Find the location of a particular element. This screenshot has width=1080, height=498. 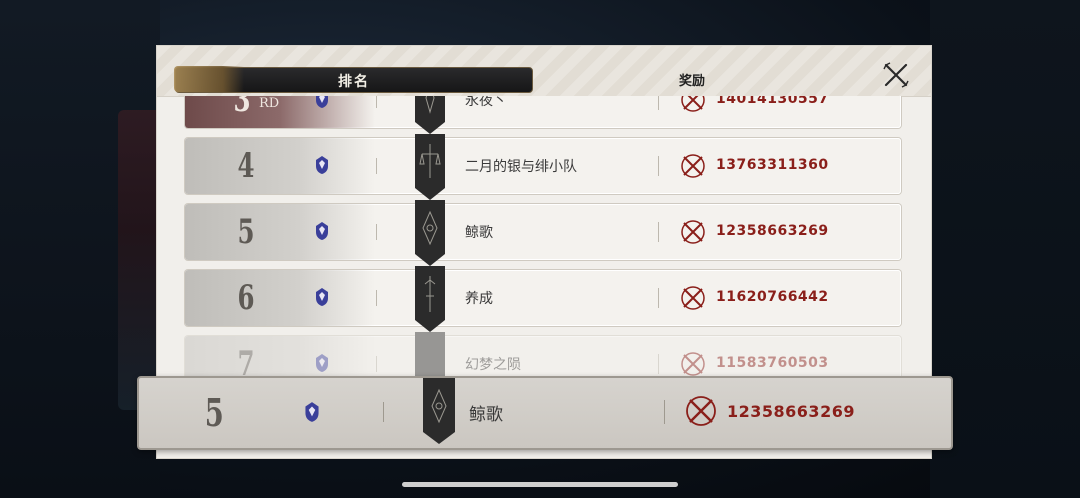

panel-header: 排名 奖励 is located at coordinates (544, 71).